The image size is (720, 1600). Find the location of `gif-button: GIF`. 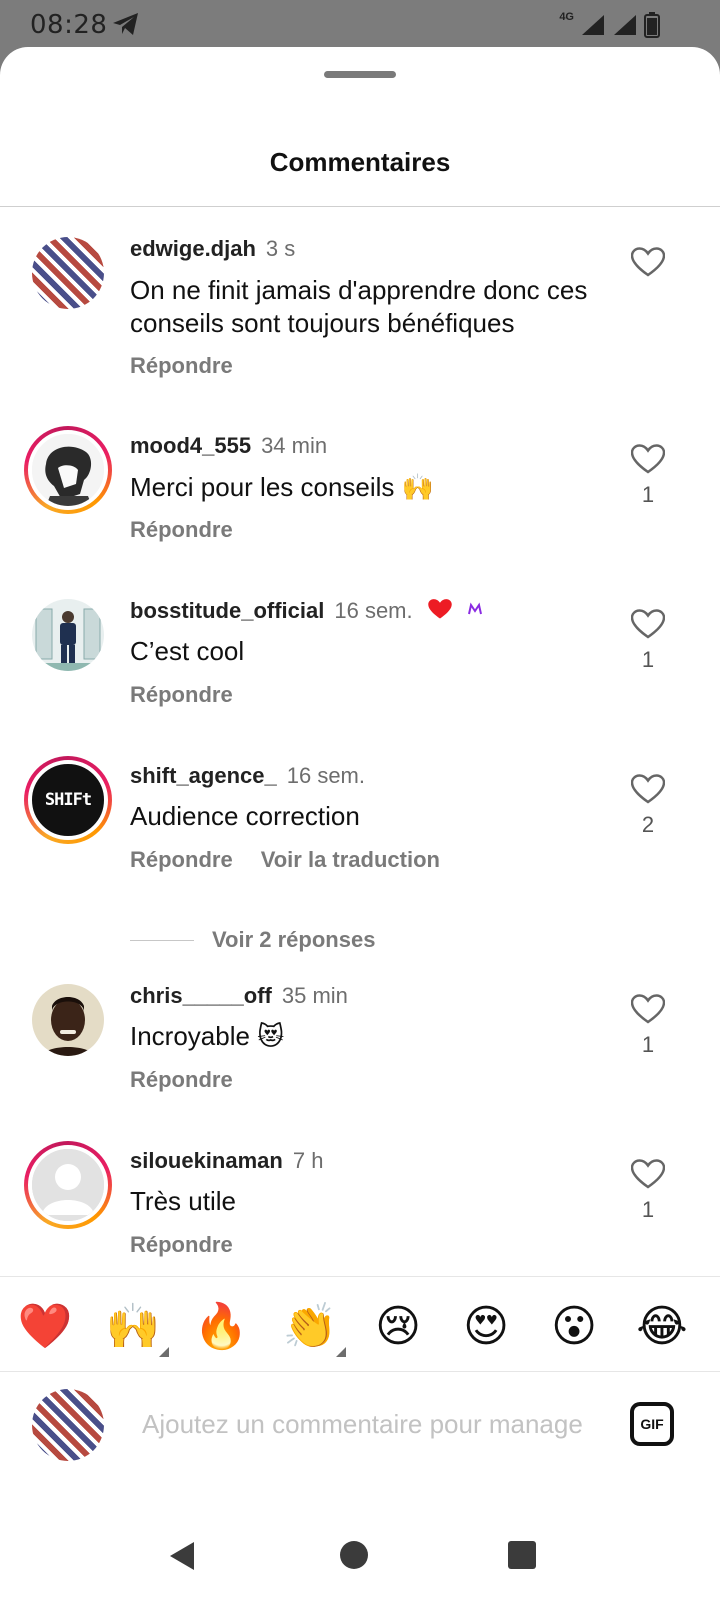

gif-button: GIF is located at coordinates (652, 1424).